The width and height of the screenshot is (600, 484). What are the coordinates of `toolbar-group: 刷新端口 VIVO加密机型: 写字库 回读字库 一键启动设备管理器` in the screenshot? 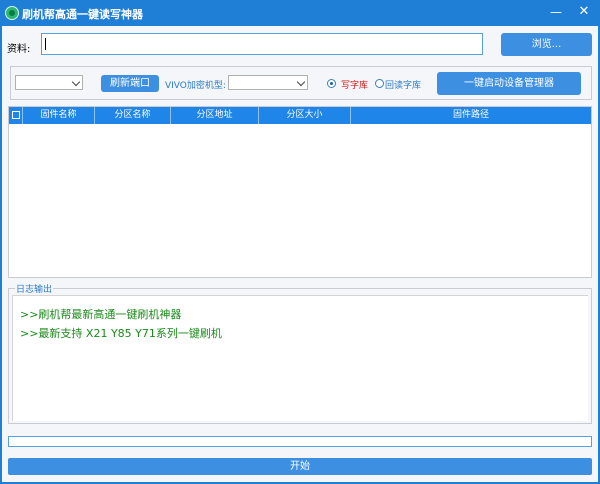 It's located at (301, 83).